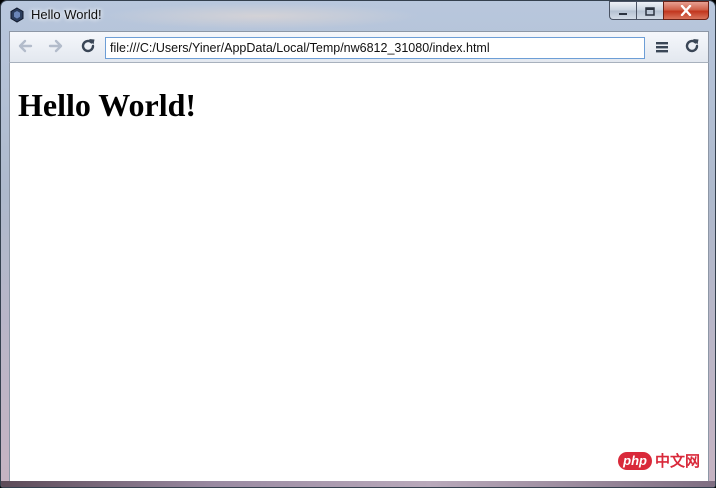  I want to click on maximize-button, so click(649, 10).